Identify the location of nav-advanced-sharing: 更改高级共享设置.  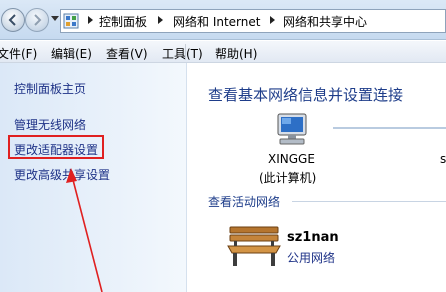
(62, 174).